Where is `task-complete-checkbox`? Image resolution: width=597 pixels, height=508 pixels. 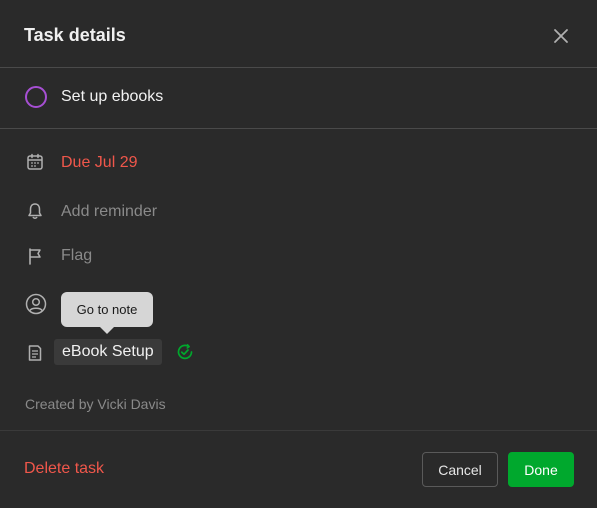 task-complete-checkbox is located at coordinates (36, 97).